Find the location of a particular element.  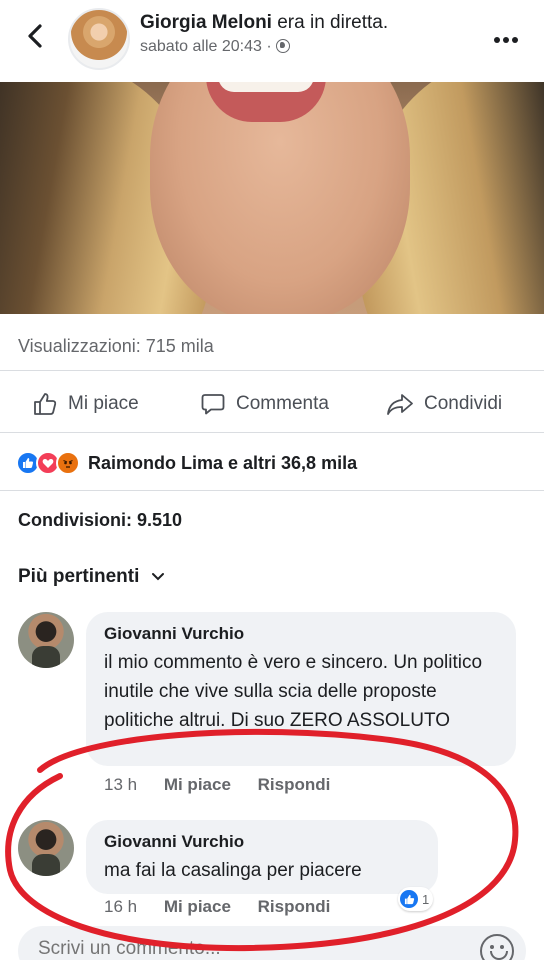

comment-composer is located at coordinates (272, 943).